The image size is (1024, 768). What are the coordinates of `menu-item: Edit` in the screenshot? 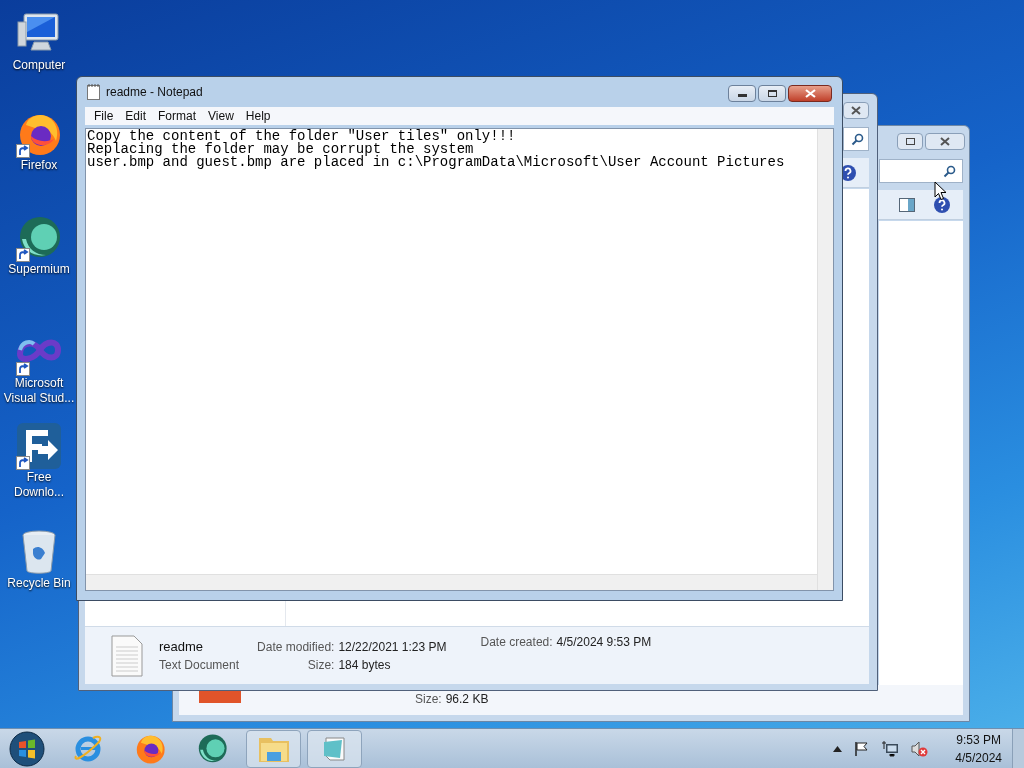 It's located at (136, 116).